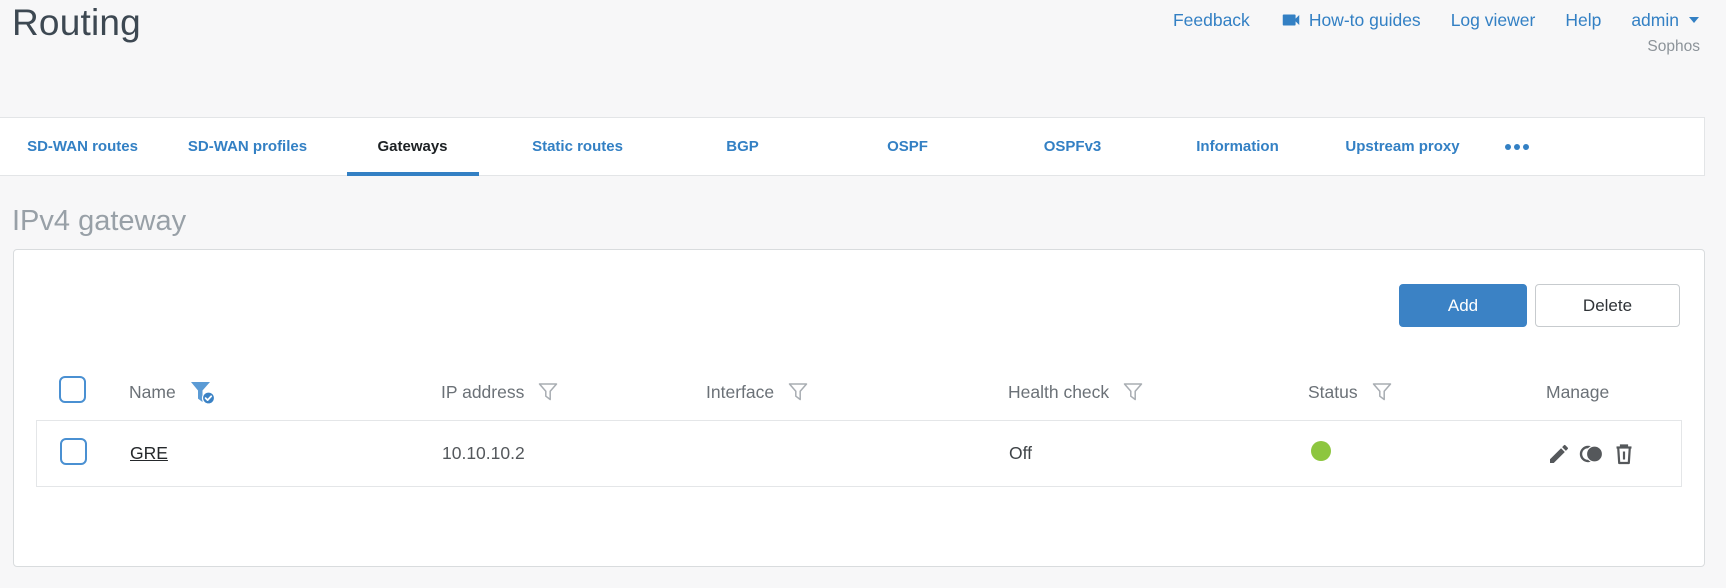  Describe the element at coordinates (1614, 392) in the screenshot. I see `column-header-manage: Manage` at that location.